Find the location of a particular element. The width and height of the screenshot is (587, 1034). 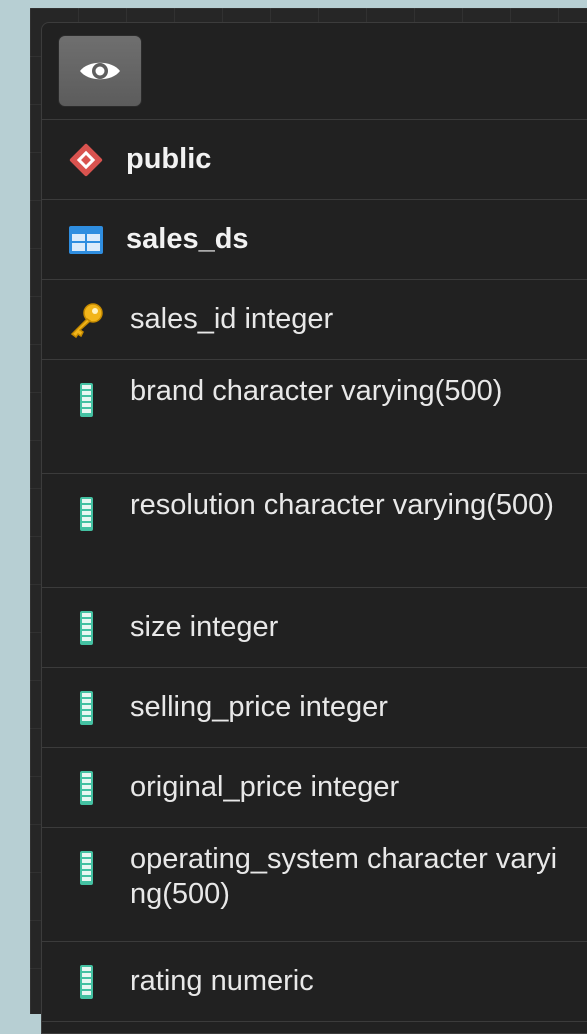

schema-label: public is located at coordinates (169, 159).